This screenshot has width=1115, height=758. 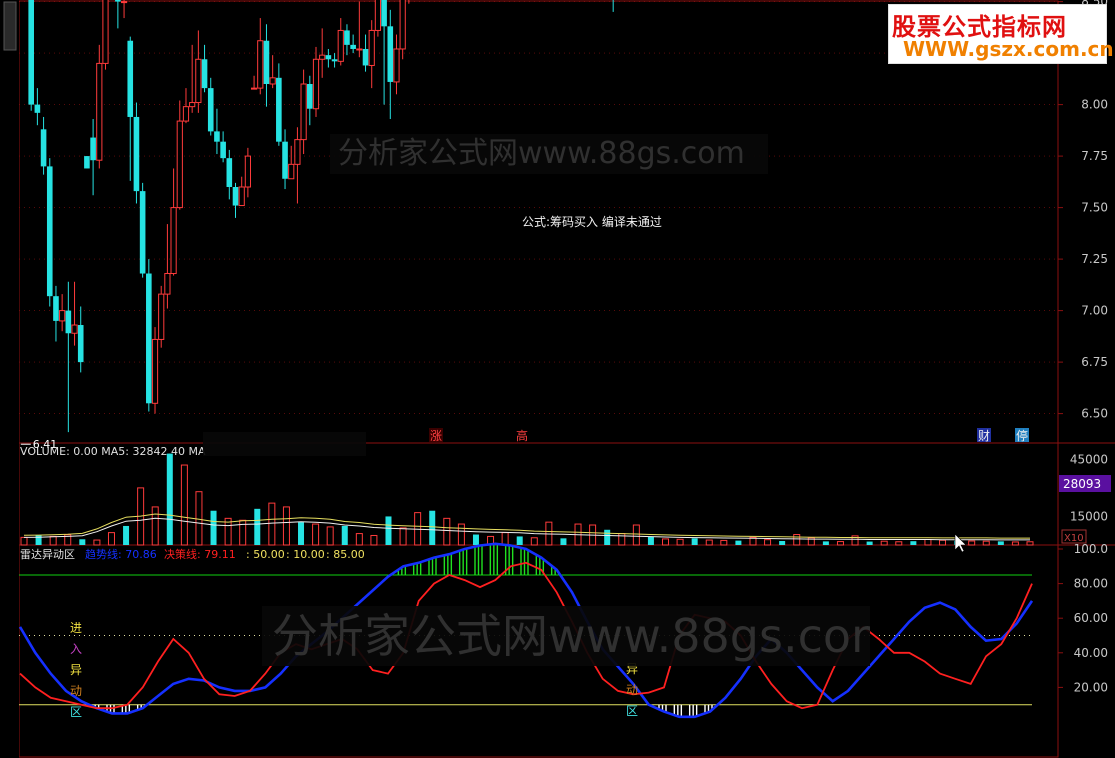 I want to click on level-legend: : 50.00, so click(x=265, y=554).